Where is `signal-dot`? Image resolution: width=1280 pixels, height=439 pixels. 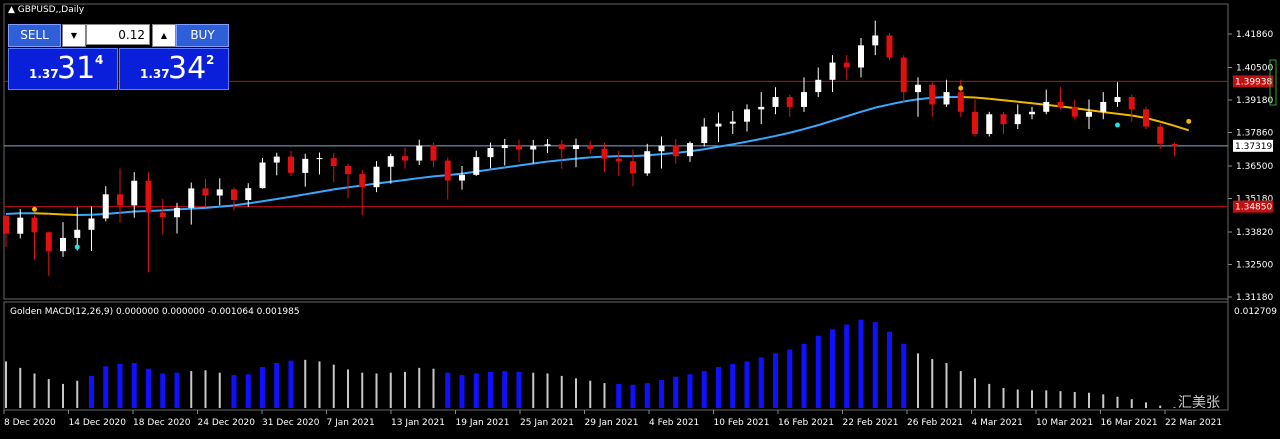 signal-dot is located at coordinates (34, 209).